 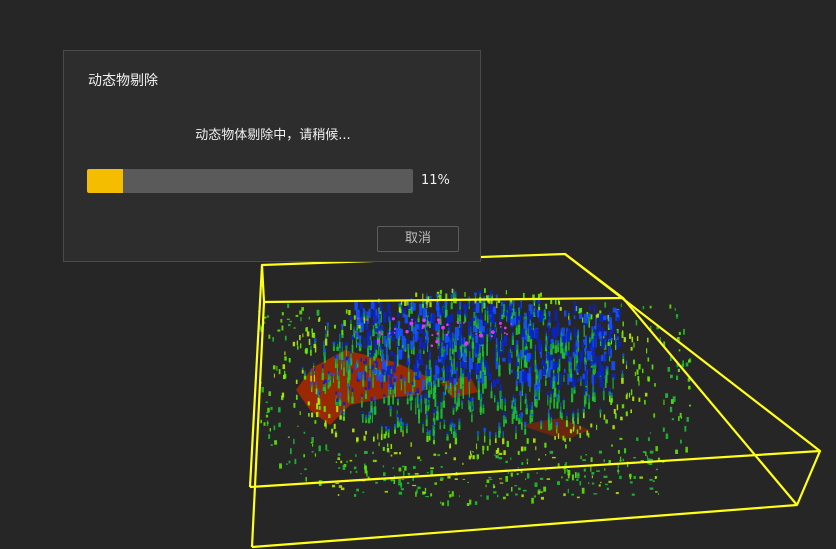 I want to click on dialog-title: 动态物剔除, so click(x=123, y=81).